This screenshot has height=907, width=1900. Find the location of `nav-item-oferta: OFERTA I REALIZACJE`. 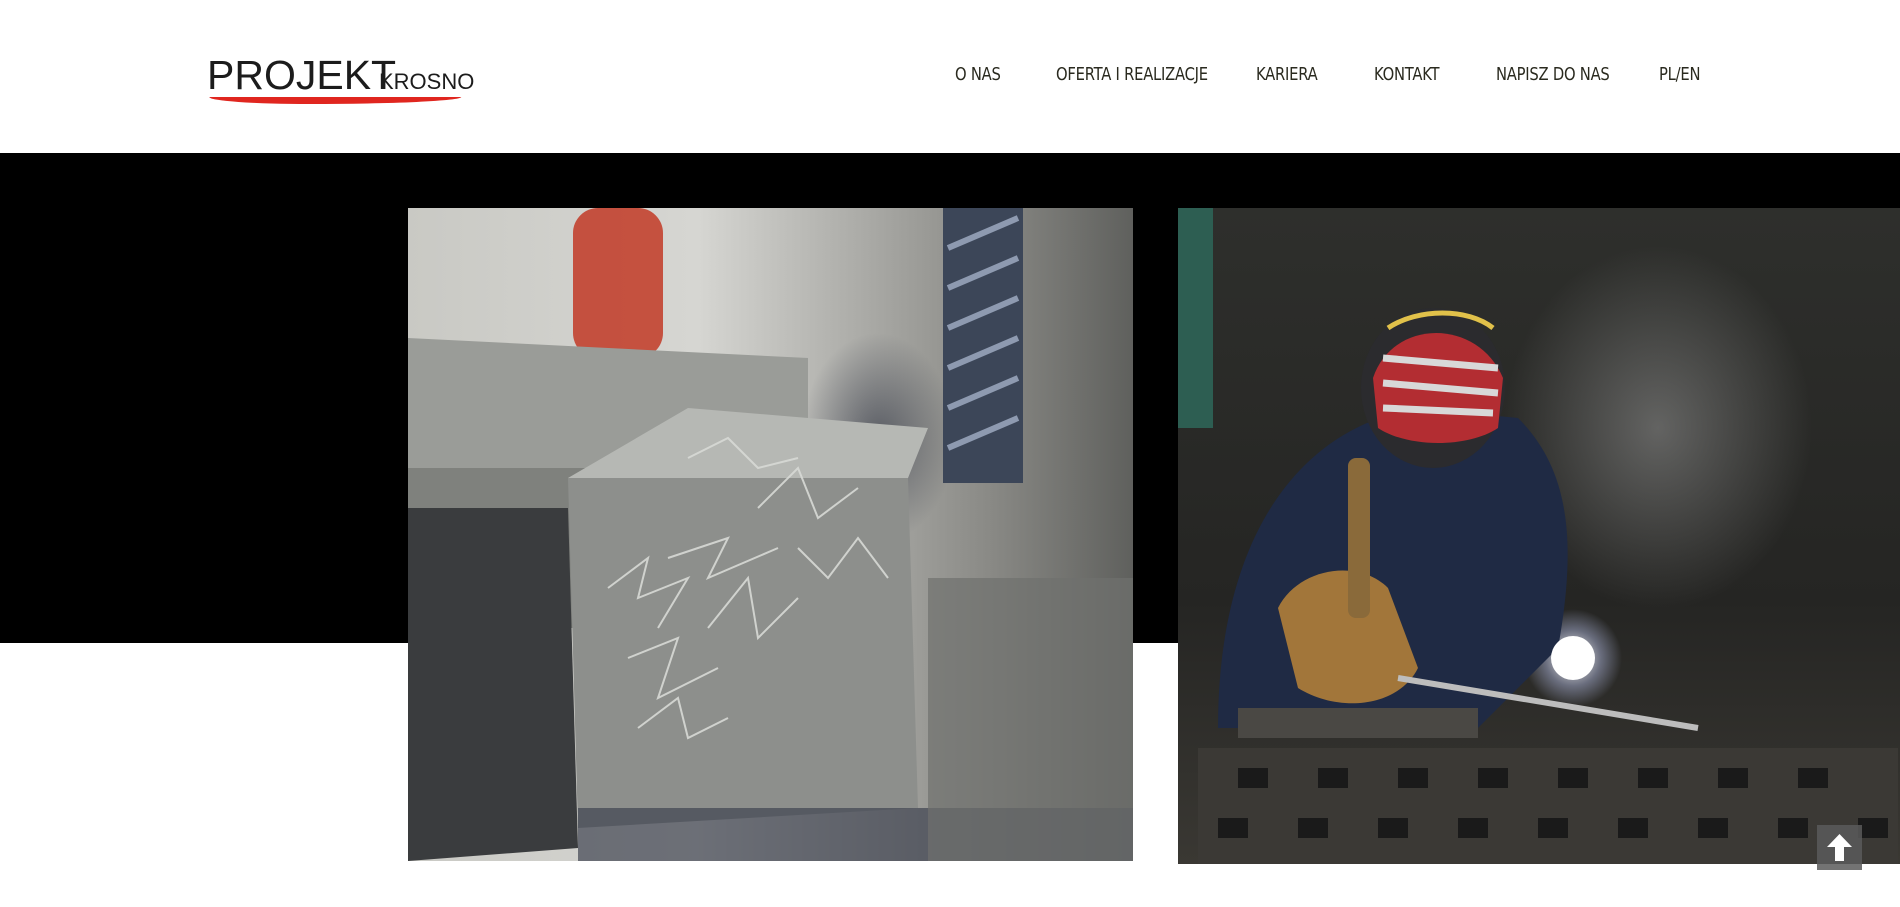

nav-item-oferta: OFERTA I REALIZACJE is located at coordinates (1132, 74).